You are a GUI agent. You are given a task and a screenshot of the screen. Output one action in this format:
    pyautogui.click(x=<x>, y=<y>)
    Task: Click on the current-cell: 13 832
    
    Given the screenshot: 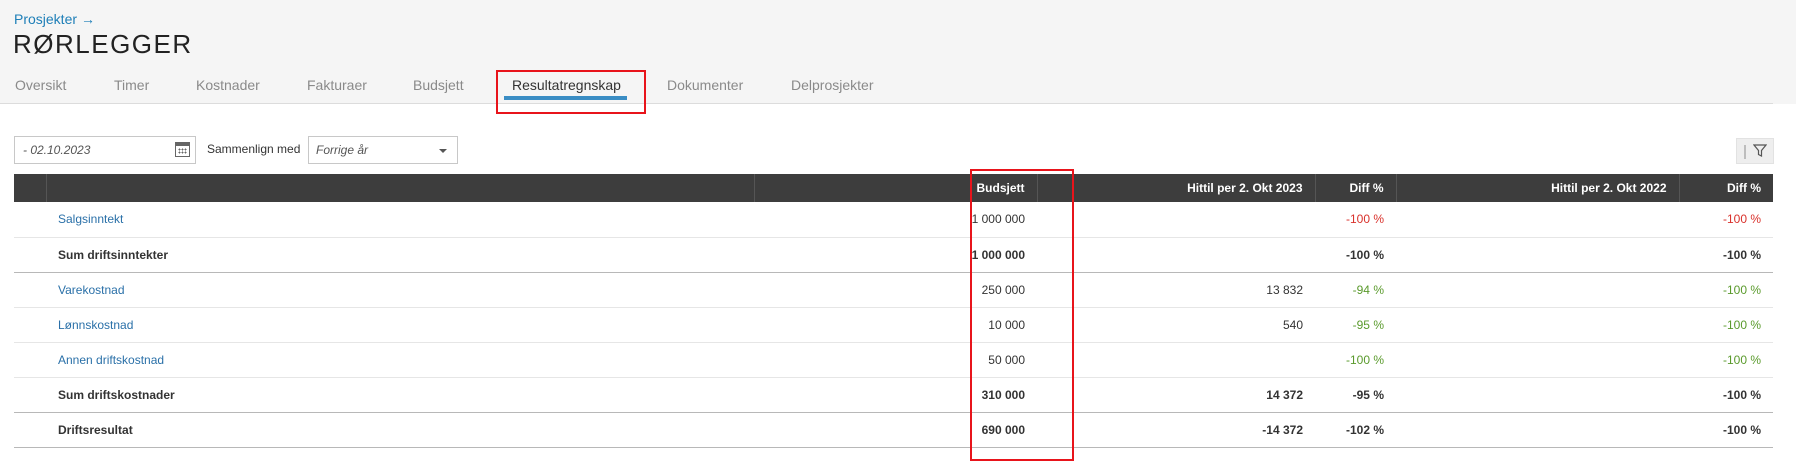 What is the action you would take?
    pyautogui.click(x=1176, y=290)
    